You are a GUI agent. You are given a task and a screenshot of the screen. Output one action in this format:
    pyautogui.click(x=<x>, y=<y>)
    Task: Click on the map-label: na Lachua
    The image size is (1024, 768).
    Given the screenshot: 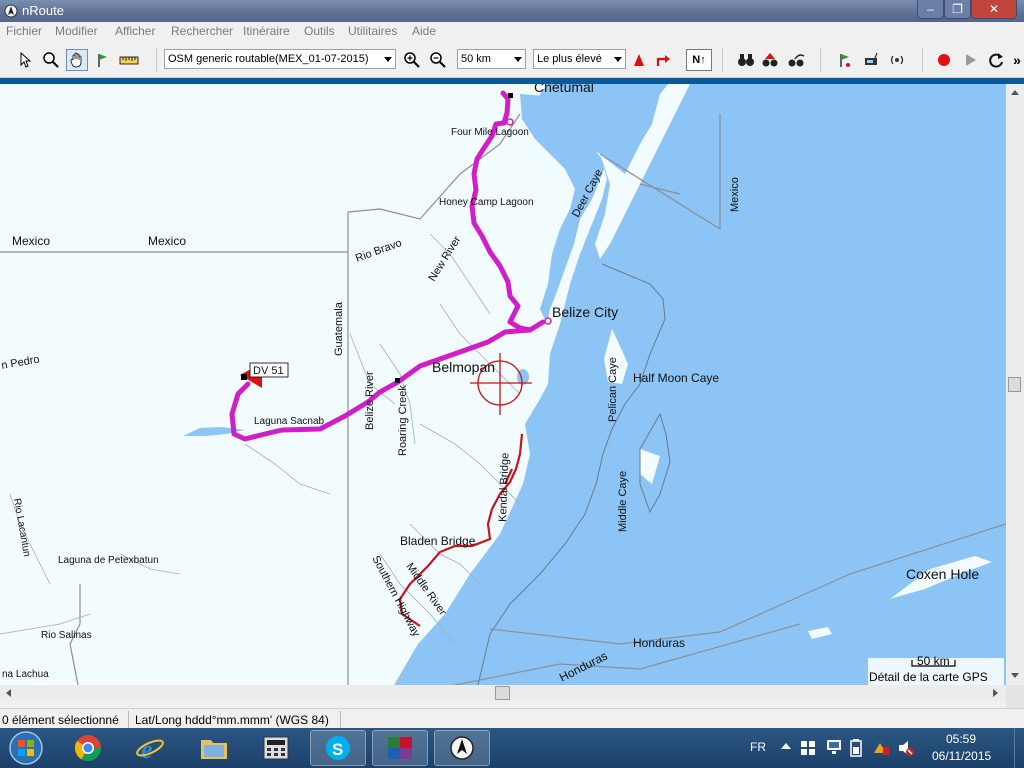 What is the action you would take?
    pyautogui.click(x=25, y=674)
    